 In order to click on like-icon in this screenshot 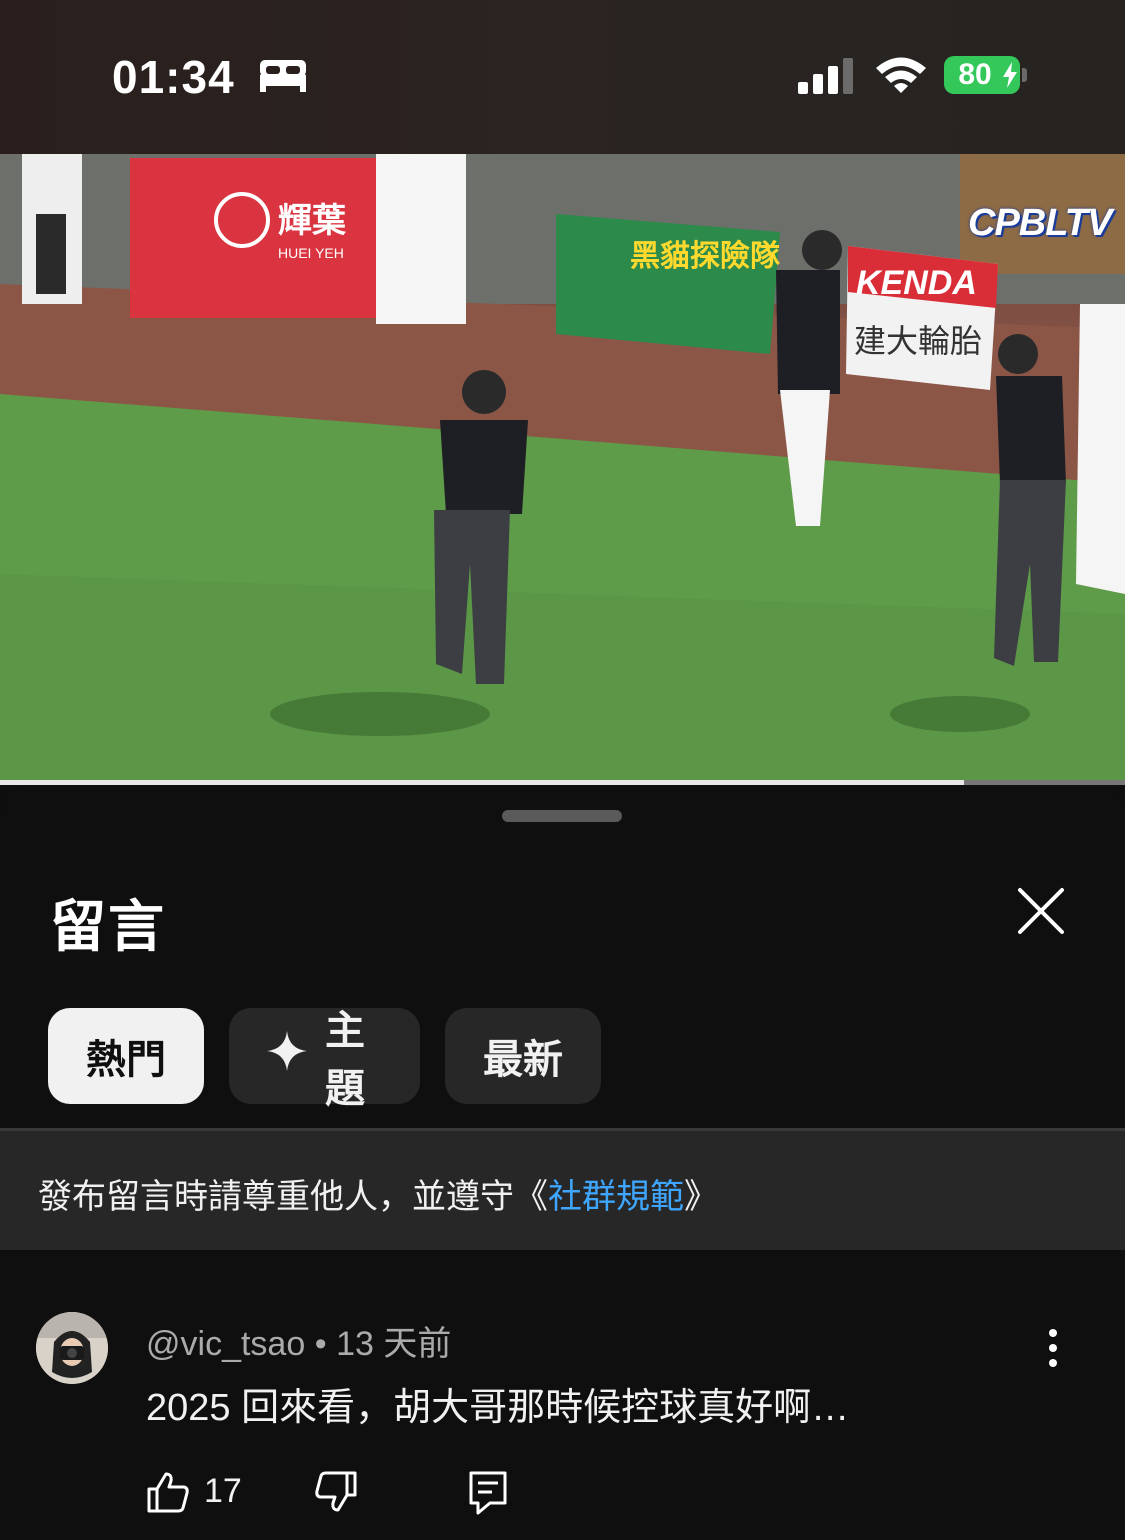, I will do `click(168, 1494)`.